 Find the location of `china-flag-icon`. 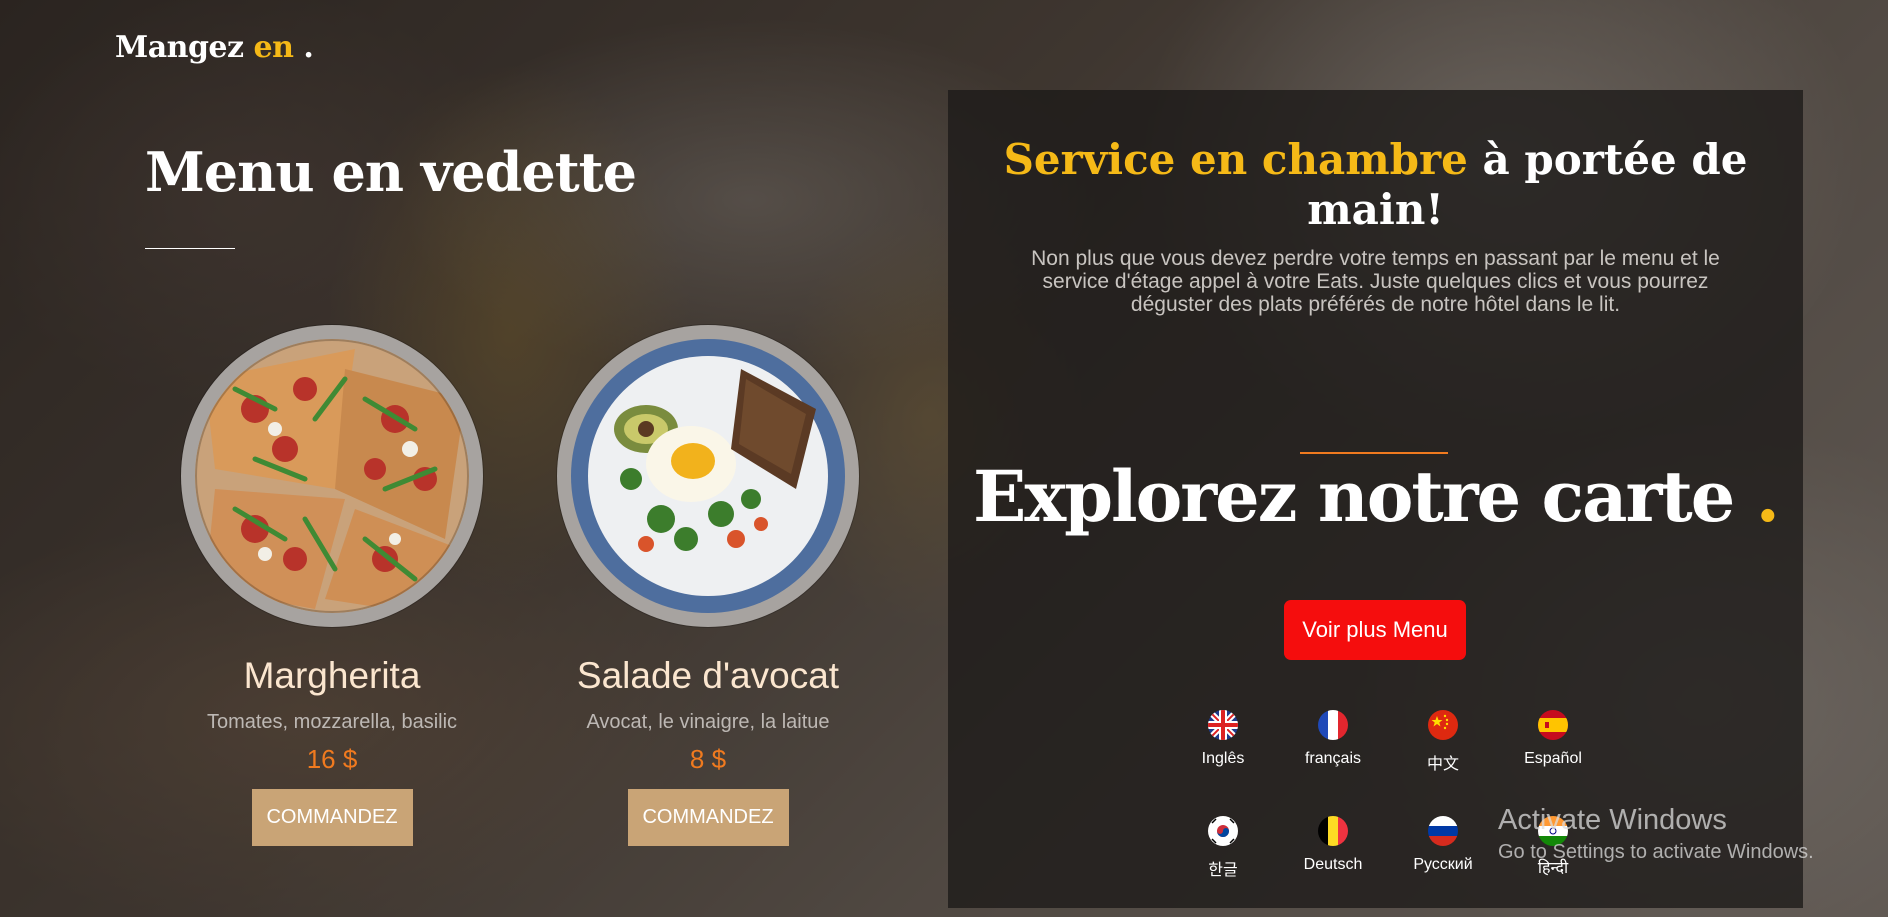

china-flag-icon is located at coordinates (1443, 725).